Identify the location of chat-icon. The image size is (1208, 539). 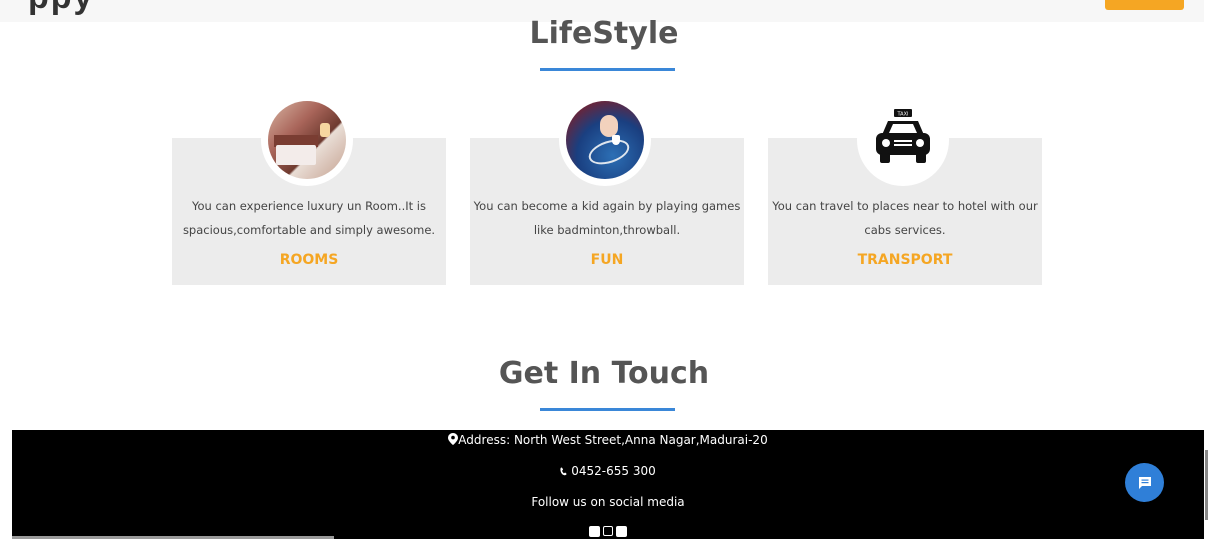
(1144, 482).